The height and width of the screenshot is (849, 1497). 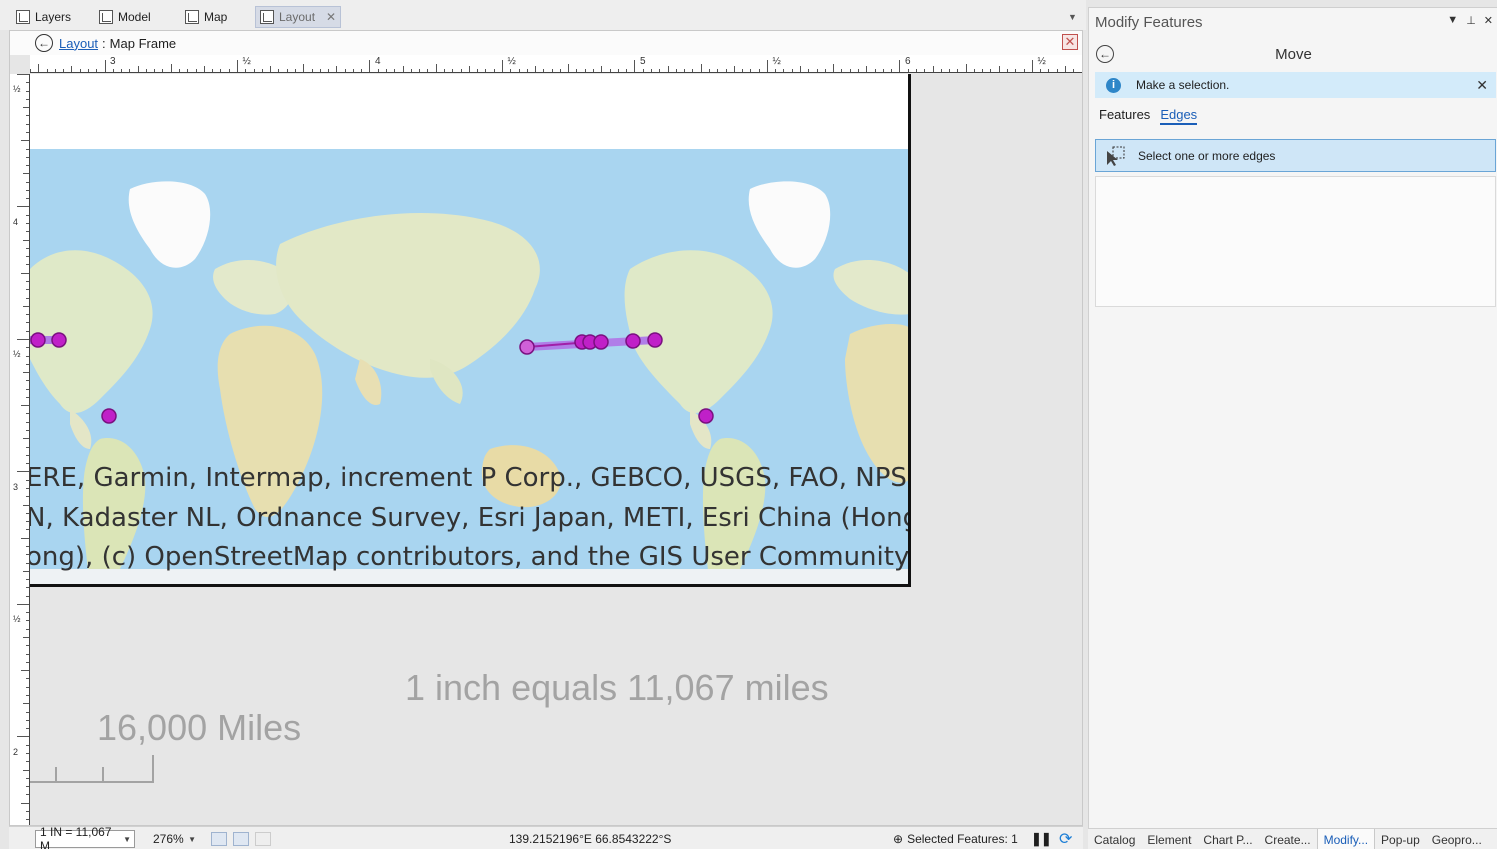 I want to click on close-tab-icon: ✕, so click(x=331, y=17).